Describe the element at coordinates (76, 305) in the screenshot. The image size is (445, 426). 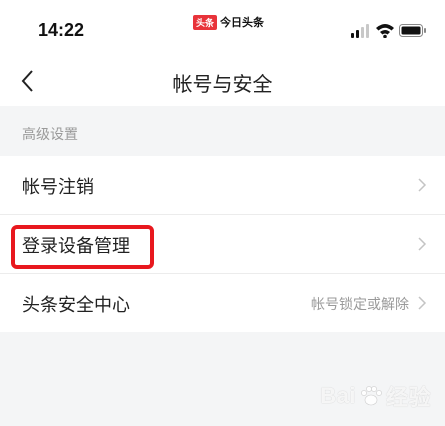
I see `row-label: 头条安全中心` at that location.